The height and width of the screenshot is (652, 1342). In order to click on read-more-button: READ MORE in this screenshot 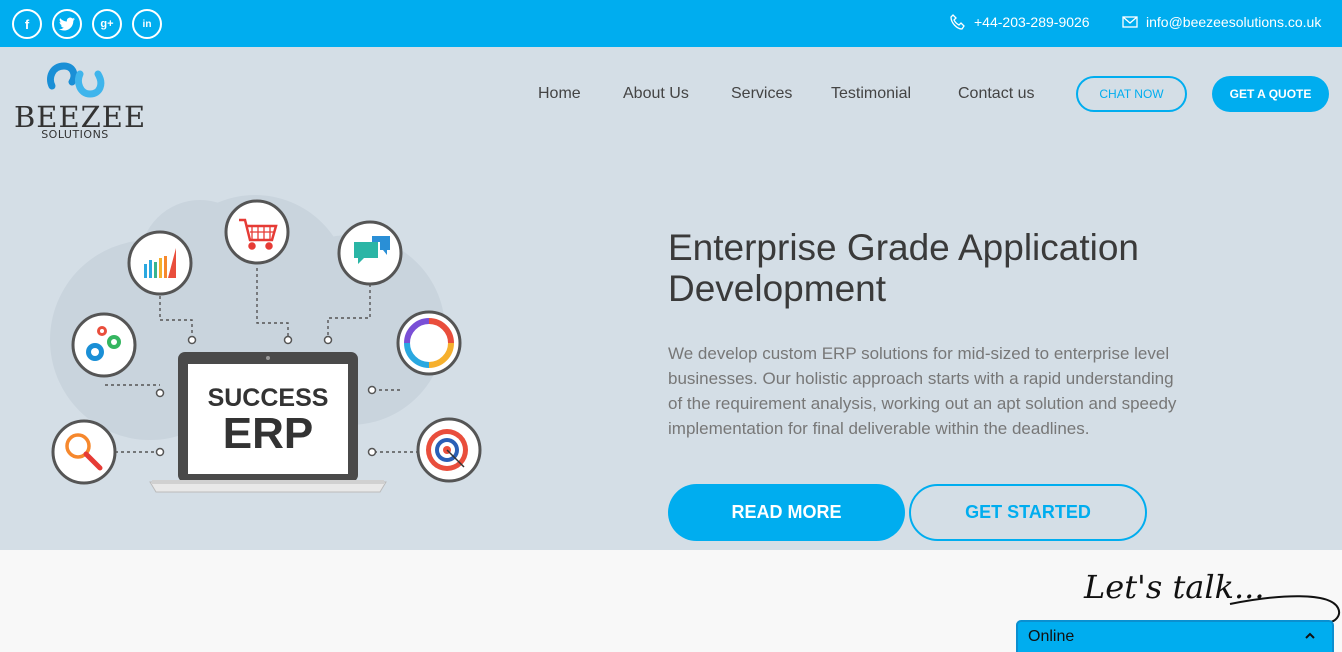, I will do `click(786, 512)`.